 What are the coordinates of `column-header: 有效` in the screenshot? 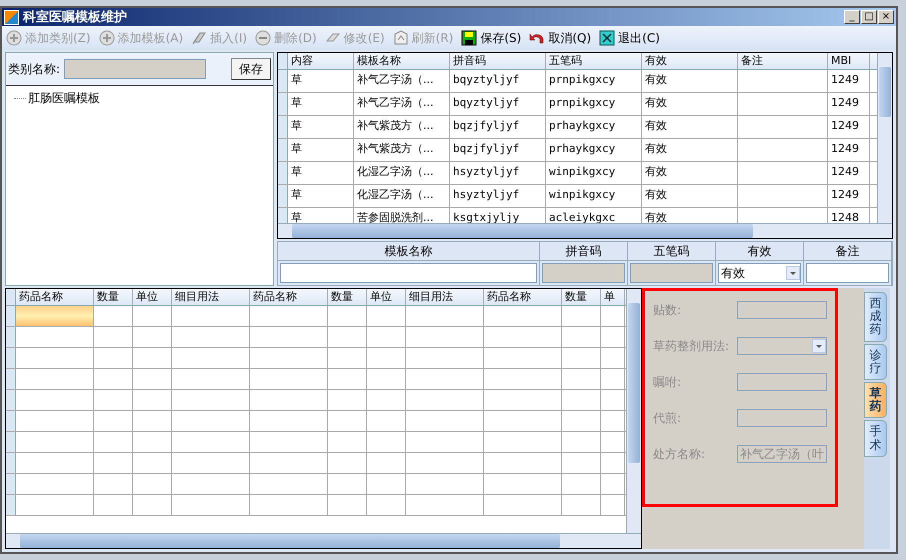 It's located at (690, 61).